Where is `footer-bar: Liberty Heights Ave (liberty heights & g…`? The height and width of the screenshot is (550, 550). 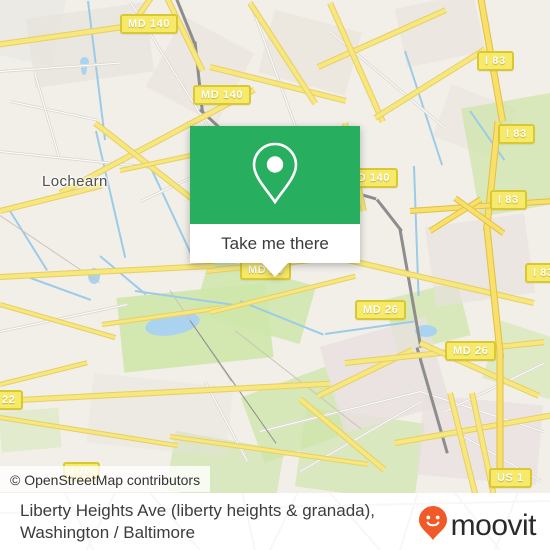
footer-bar: Liberty Heights Ave (liberty heights & g… is located at coordinates (275, 521).